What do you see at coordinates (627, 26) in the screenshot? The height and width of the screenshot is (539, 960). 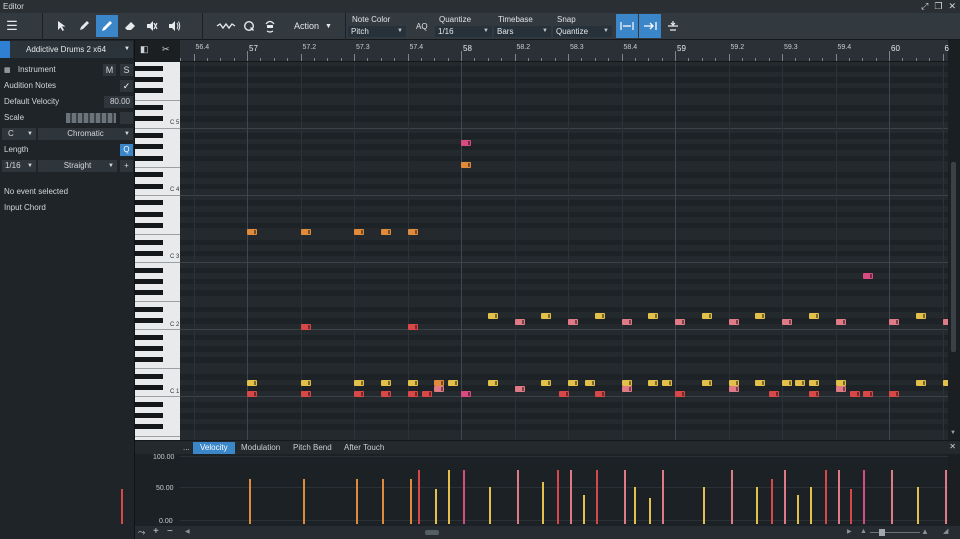 I see `snap-to-grid-icon` at bounding box center [627, 26].